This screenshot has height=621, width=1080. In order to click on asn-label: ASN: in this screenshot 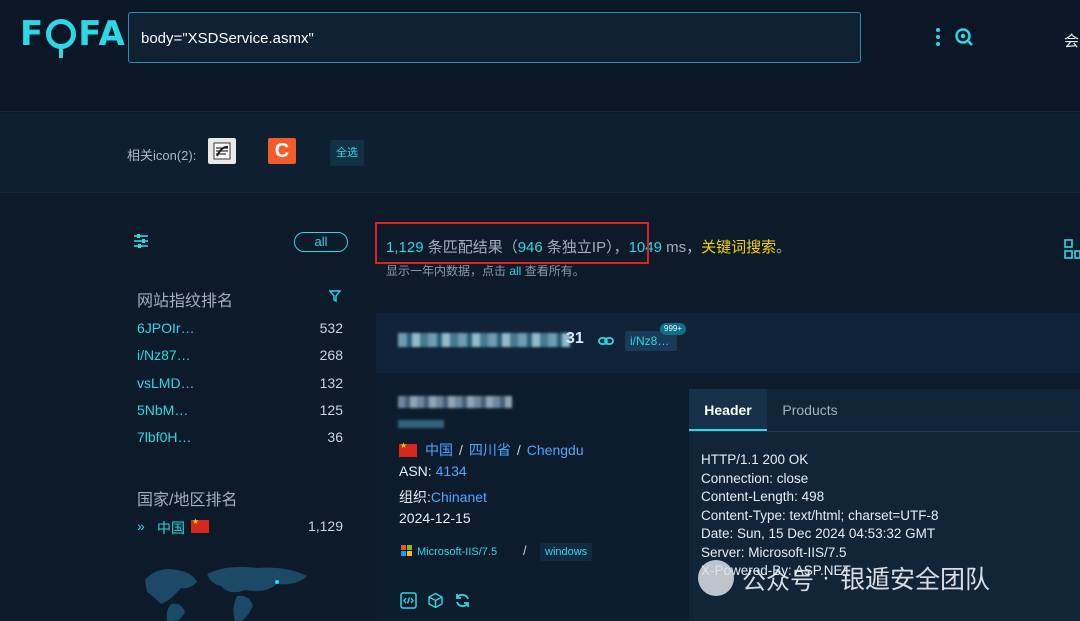, I will do `click(415, 471)`.